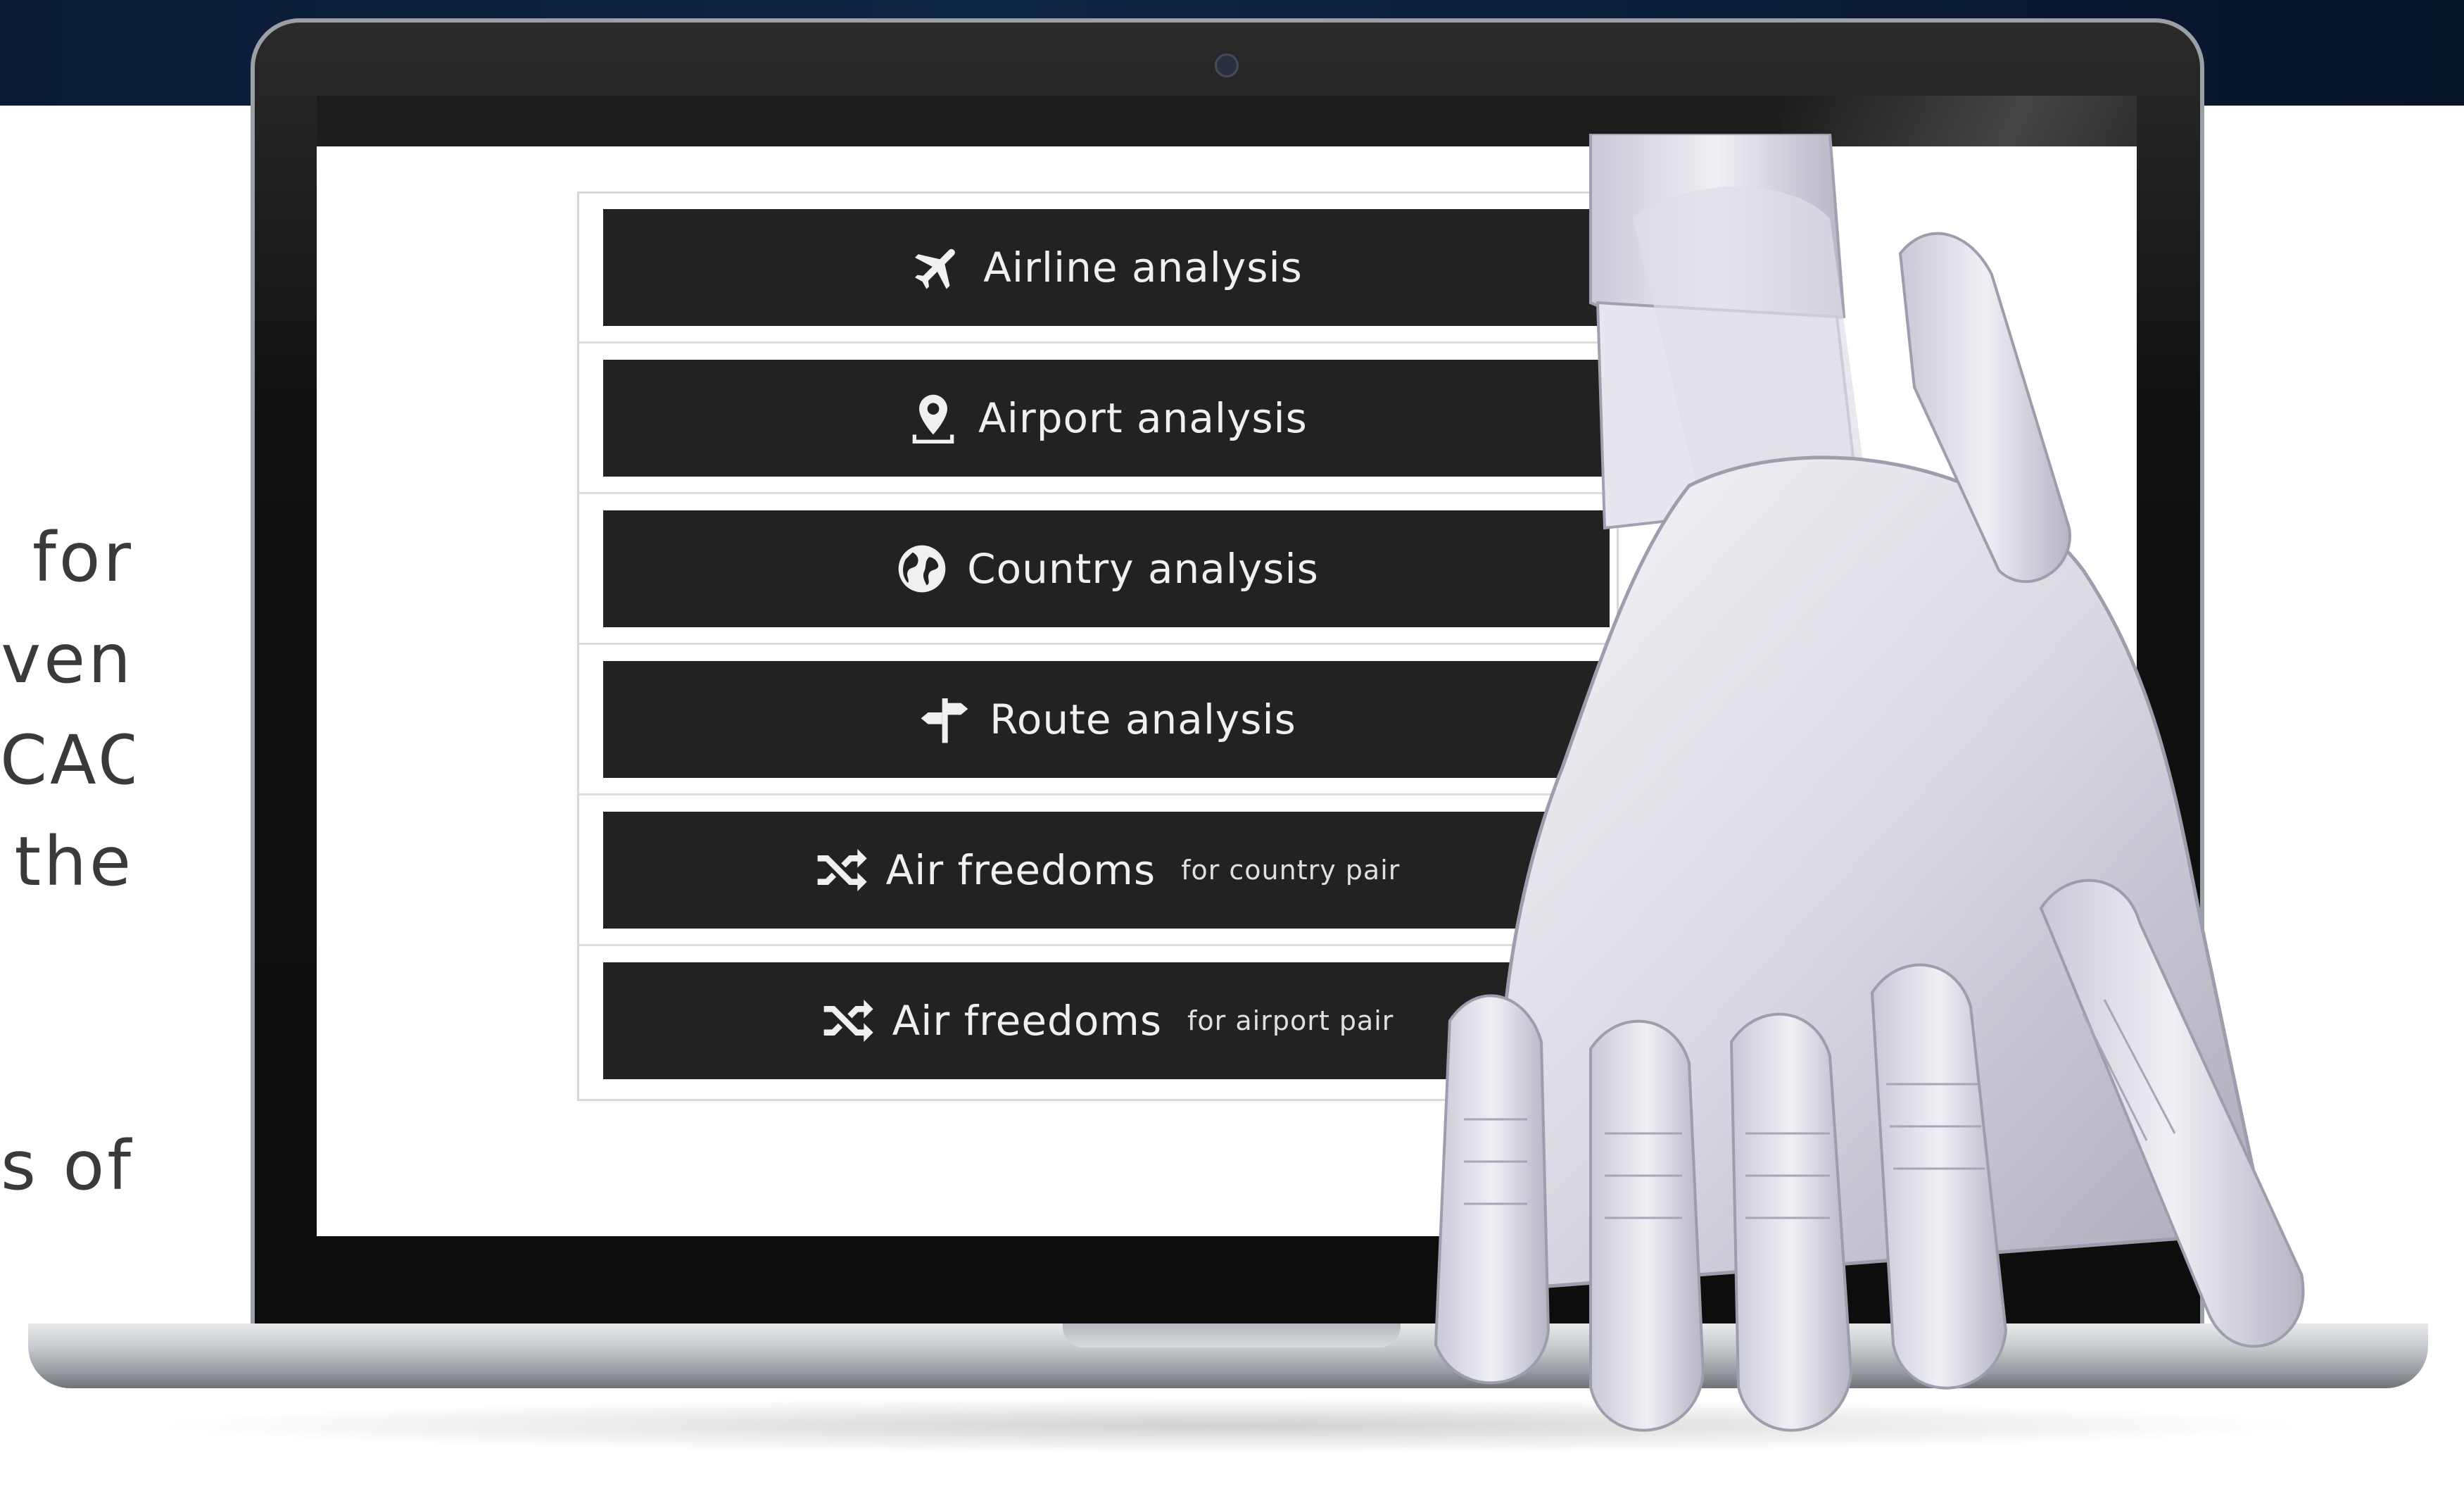 The image size is (2464, 1503). Describe the element at coordinates (67, 1165) in the screenshot. I see `side-text-line: s of` at that location.